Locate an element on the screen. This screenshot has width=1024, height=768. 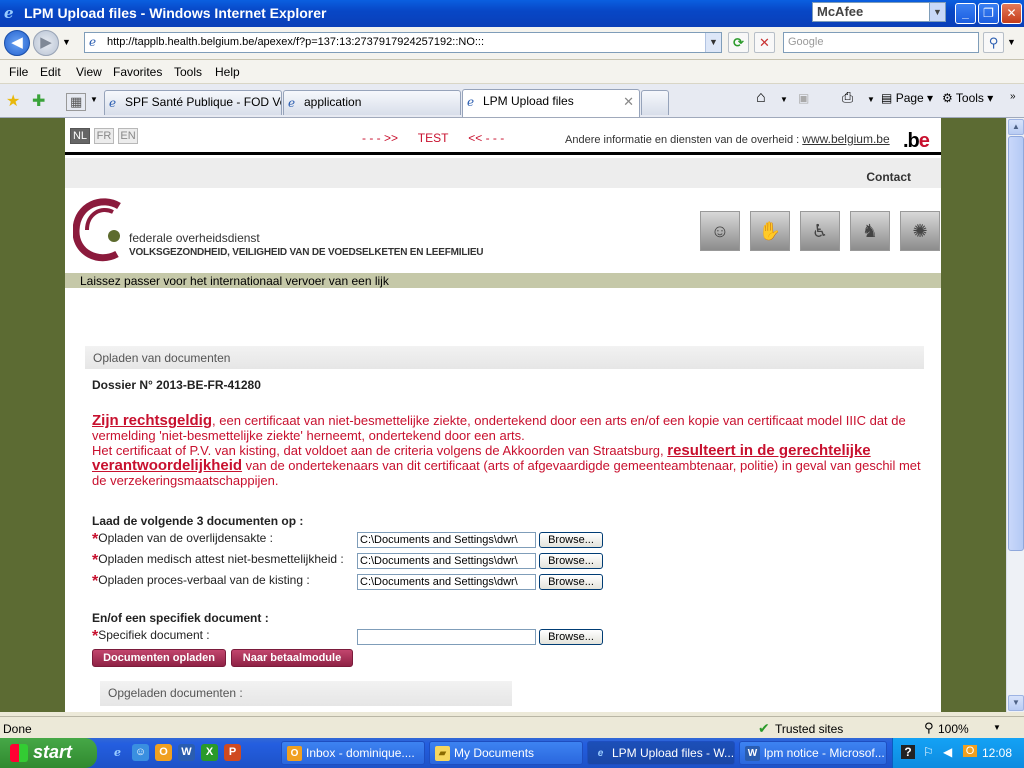
help-icon: ? is located at coordinates (908, 752).